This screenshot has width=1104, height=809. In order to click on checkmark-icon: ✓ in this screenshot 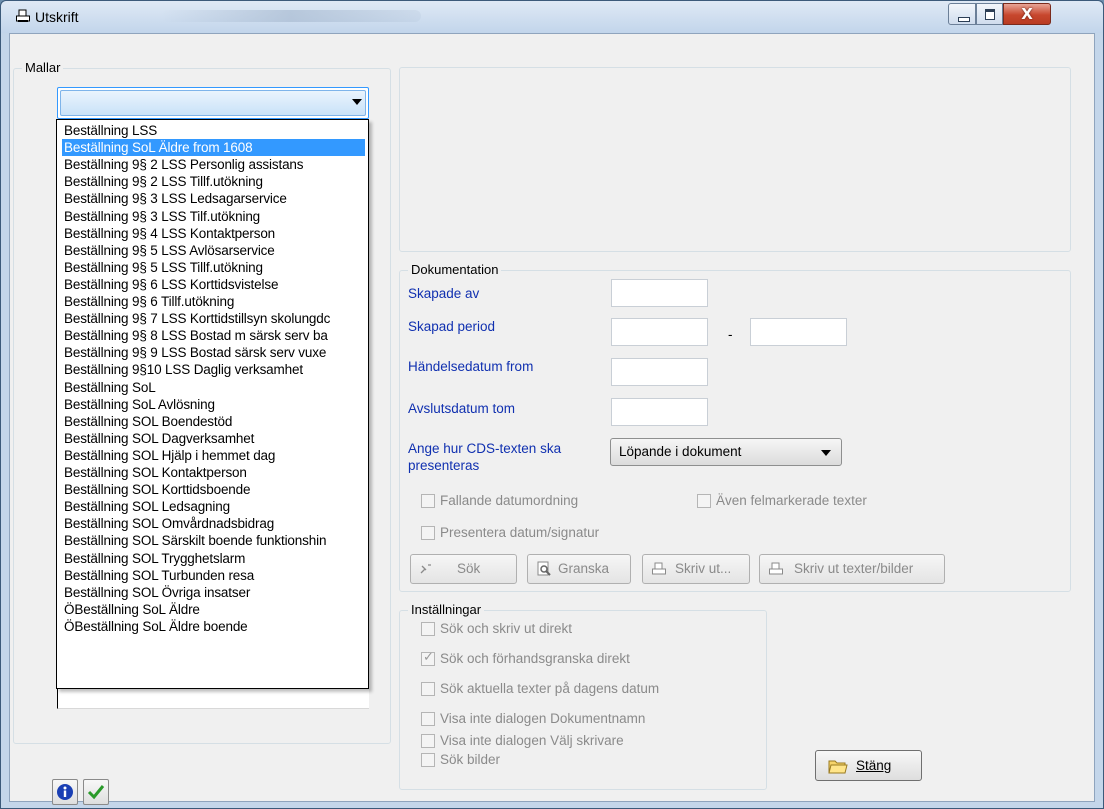, I will do `click(428, 657)`.